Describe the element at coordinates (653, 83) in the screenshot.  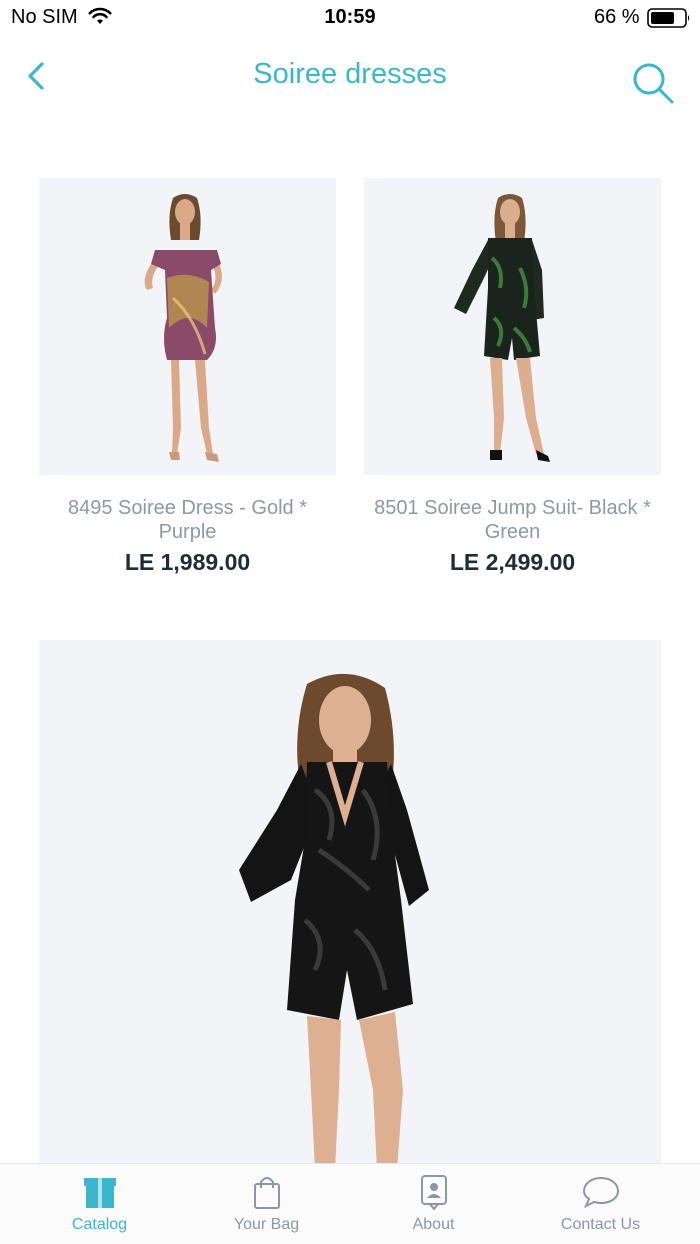
I see `search-icon` at that location.